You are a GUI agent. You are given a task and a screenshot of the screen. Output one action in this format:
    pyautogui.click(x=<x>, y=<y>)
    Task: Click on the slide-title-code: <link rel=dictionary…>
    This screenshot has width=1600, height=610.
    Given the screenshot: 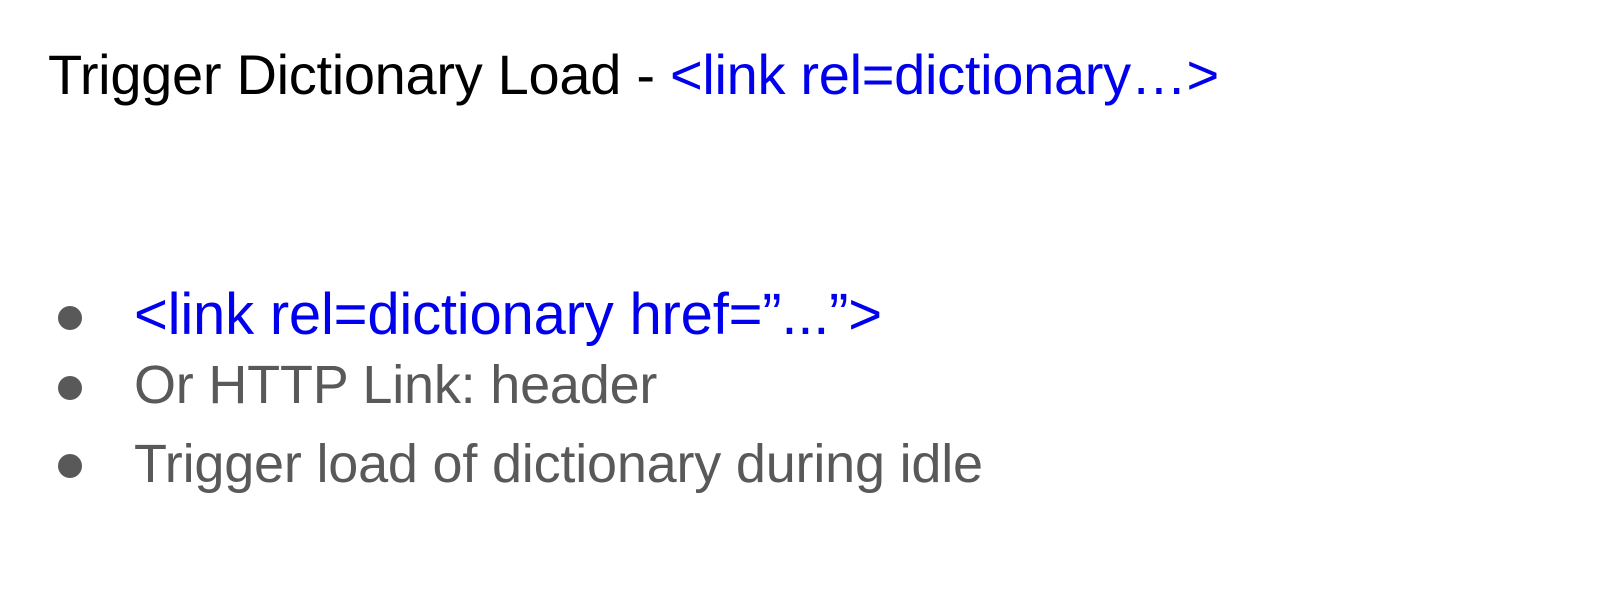 What is the action you would take?
    pyautogui.click(x=944, y=74)
    